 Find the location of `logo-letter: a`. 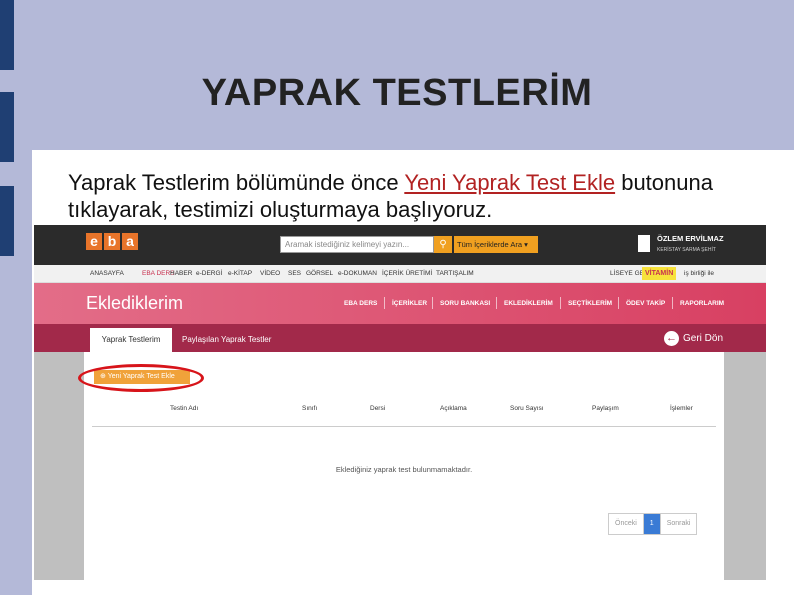

logo-letter: a is located at coordinates (130, 241).